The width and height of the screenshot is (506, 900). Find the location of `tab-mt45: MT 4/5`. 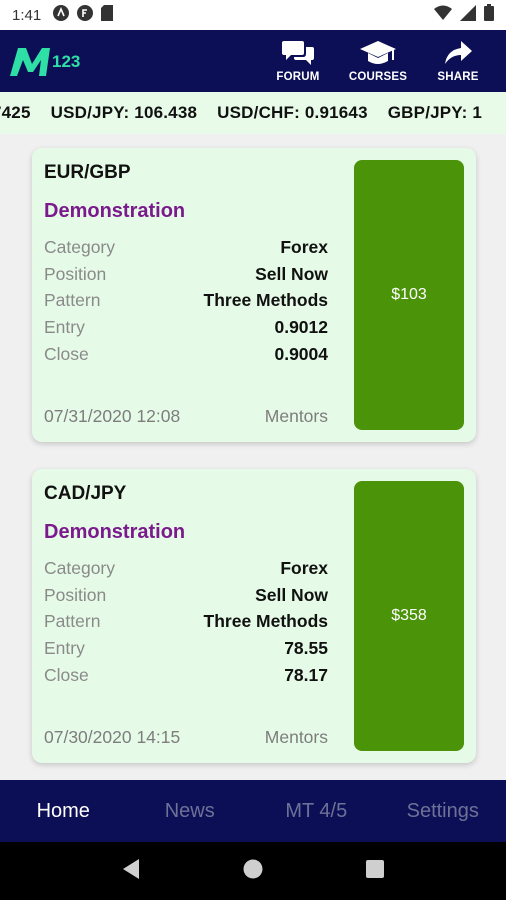

tab-mt45: MT 4/5 is located at coordinates (316, 811).